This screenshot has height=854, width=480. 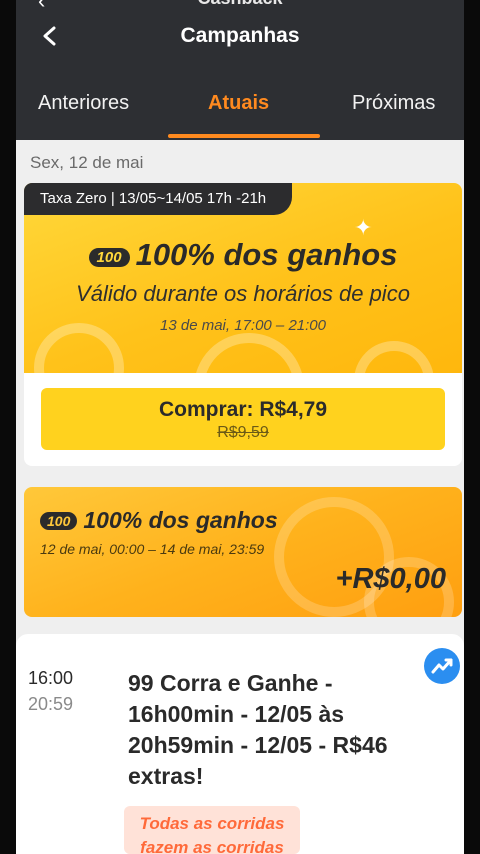 I want to click on previous-header-title: Cashback, so click(x=240, y=4).